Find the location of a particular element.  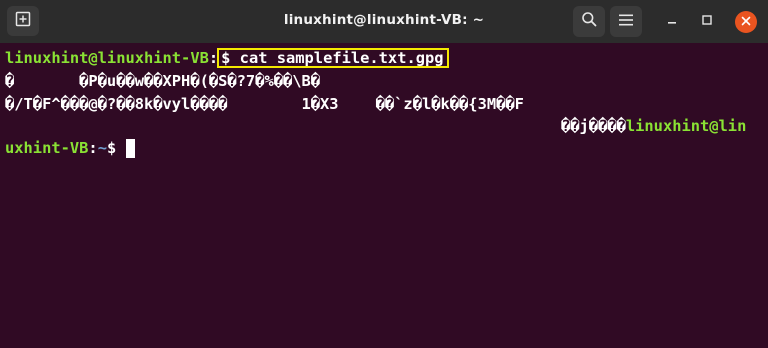

maximize-icon is located at coordinates (707, 21).